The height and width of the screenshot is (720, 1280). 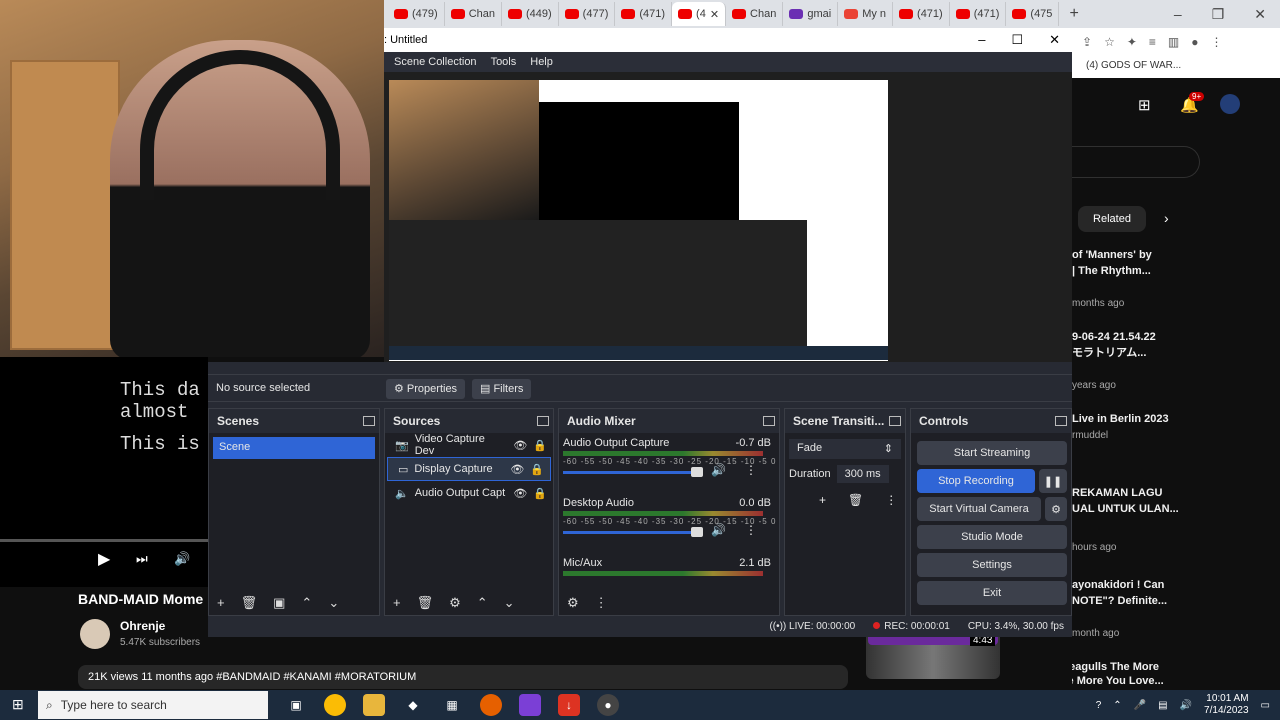 I want to click on maximize-icon: ☐, so click(x=1017, y=40).